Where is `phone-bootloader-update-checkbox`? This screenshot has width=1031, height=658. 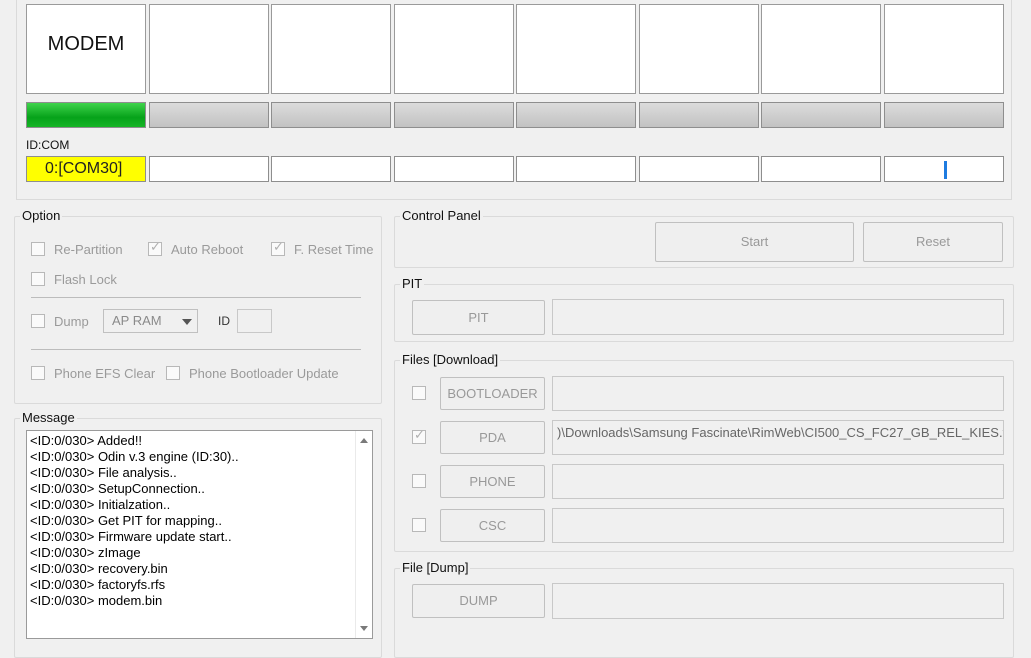
phone-bootloader-update-checkbox is located at coordinates (173, 373).